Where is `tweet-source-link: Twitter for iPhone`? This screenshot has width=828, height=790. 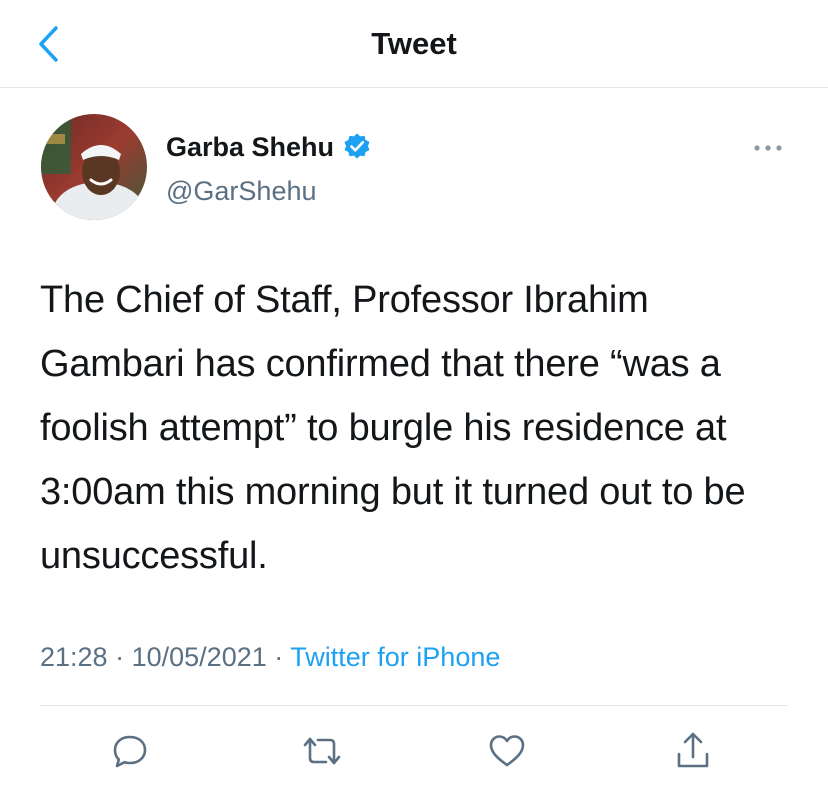 tweet-source-link: Twitter for iPhone is located at coordinates (395, 657).